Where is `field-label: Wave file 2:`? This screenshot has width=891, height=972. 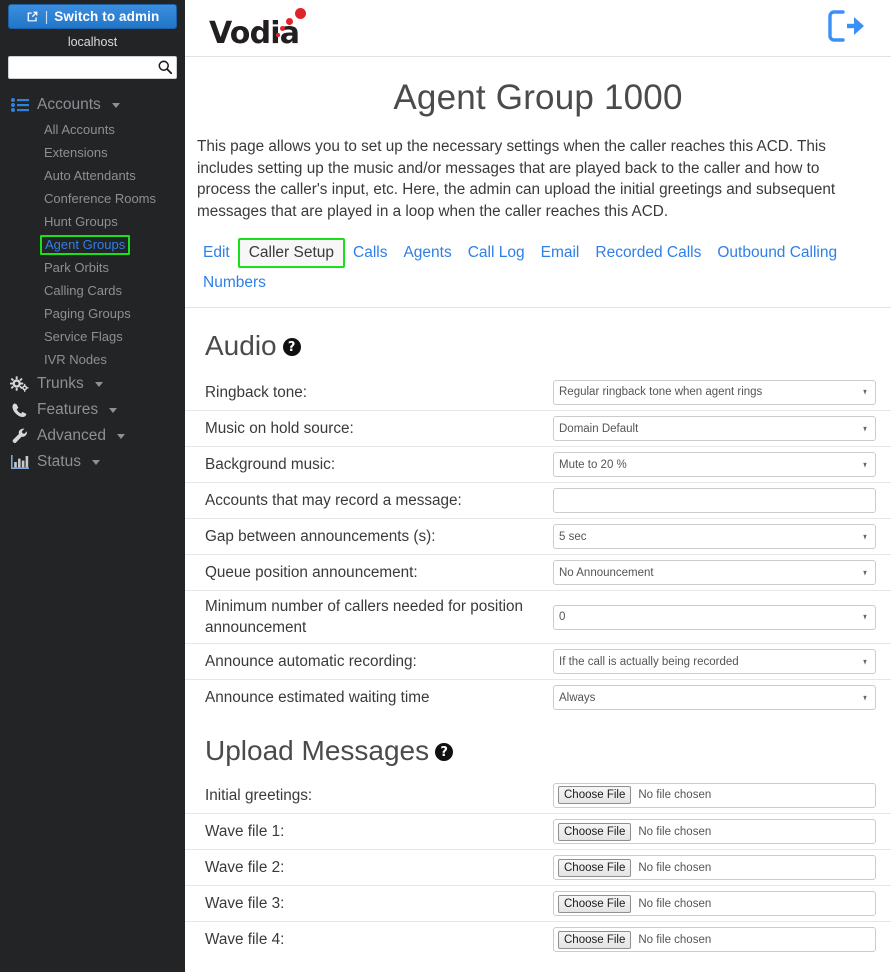
field-label: Wave file 2: is located at coordinates (245, 867).